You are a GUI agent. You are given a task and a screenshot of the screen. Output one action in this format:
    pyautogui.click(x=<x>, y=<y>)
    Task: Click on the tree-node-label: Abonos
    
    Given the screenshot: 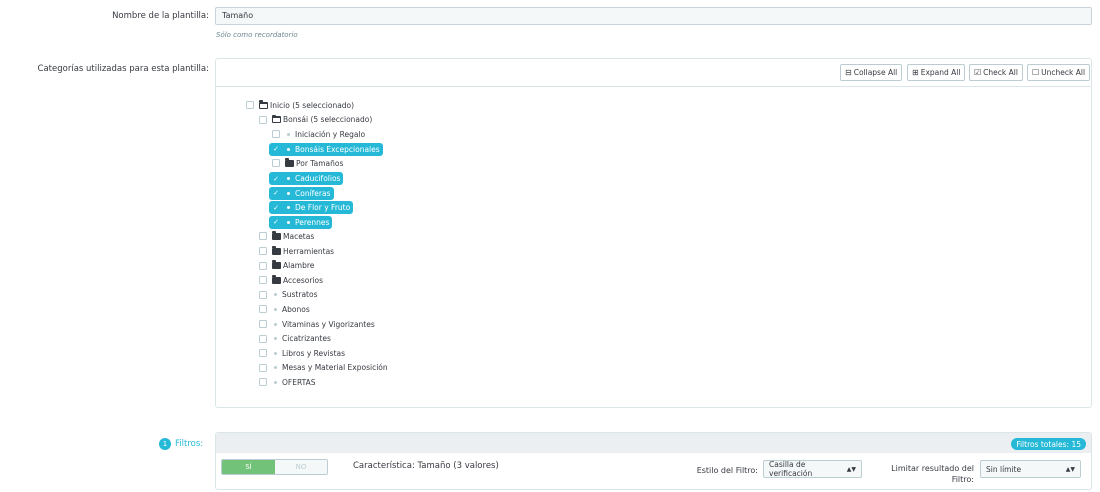 What is the action you would take?
    pyautogui.click(x=296, y=309)
    